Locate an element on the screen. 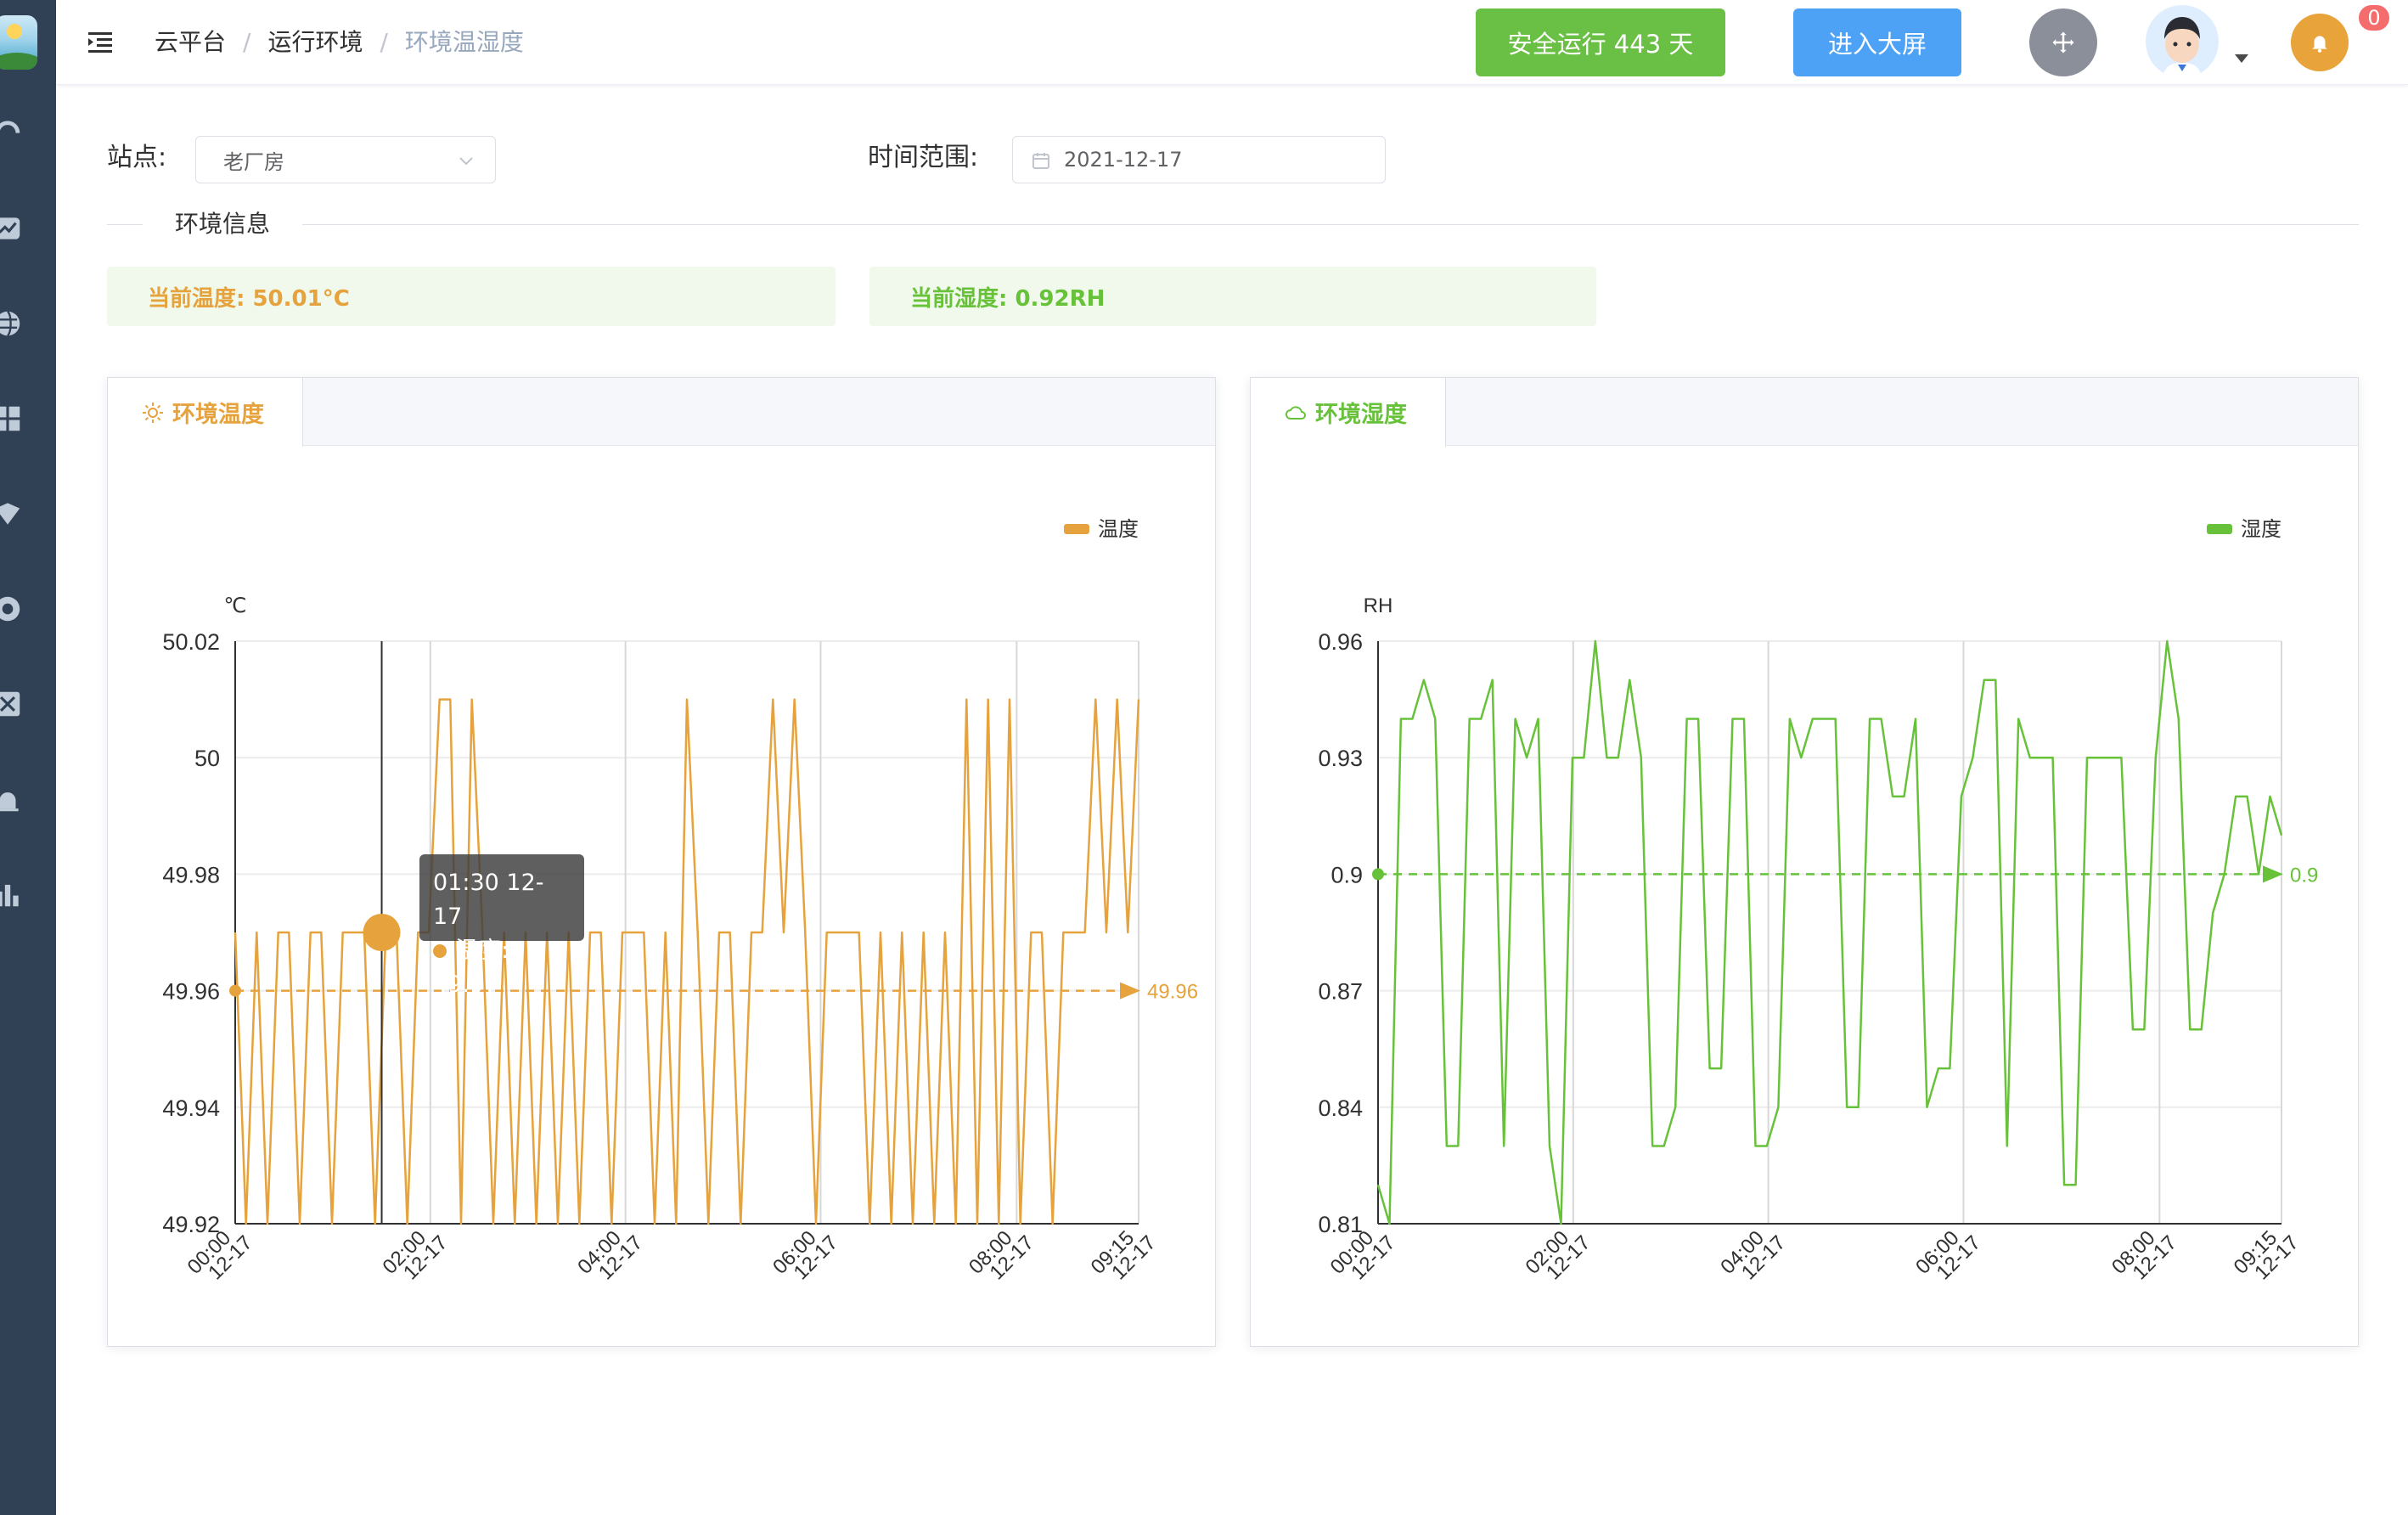 This screenshot has width=2408, height=1515. breadcrumb-item-cloud: 云平台 is located at coordinates (190, 42).